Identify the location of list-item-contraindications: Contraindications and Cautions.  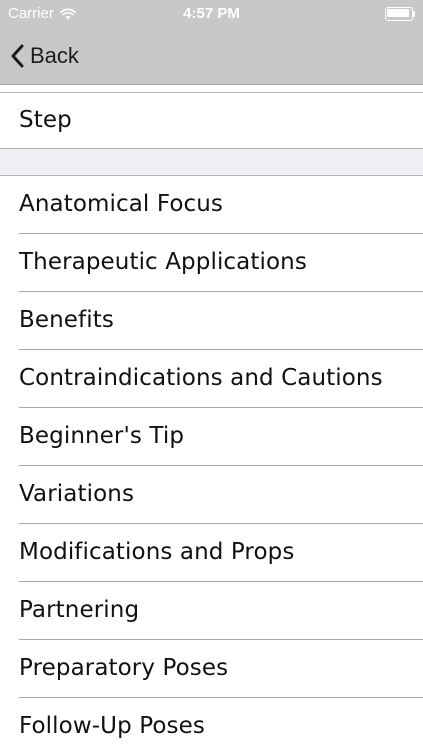
(211, 379).